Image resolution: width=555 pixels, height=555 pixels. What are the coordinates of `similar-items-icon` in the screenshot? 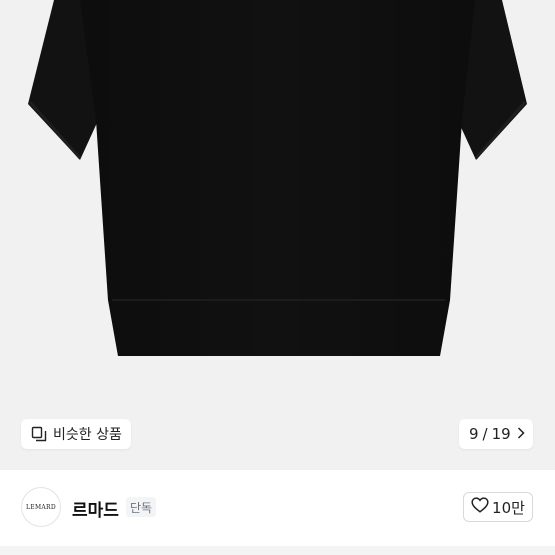 It's located at (39, 434).